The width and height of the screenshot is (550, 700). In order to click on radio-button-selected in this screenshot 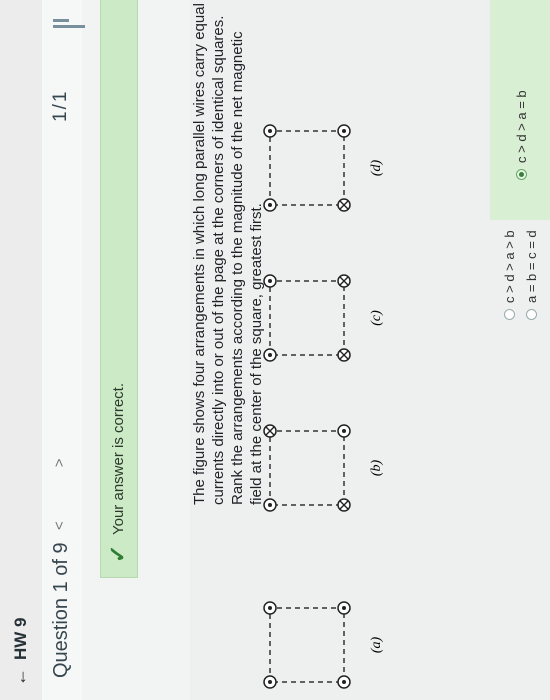, I will do `click(521, 174)`.